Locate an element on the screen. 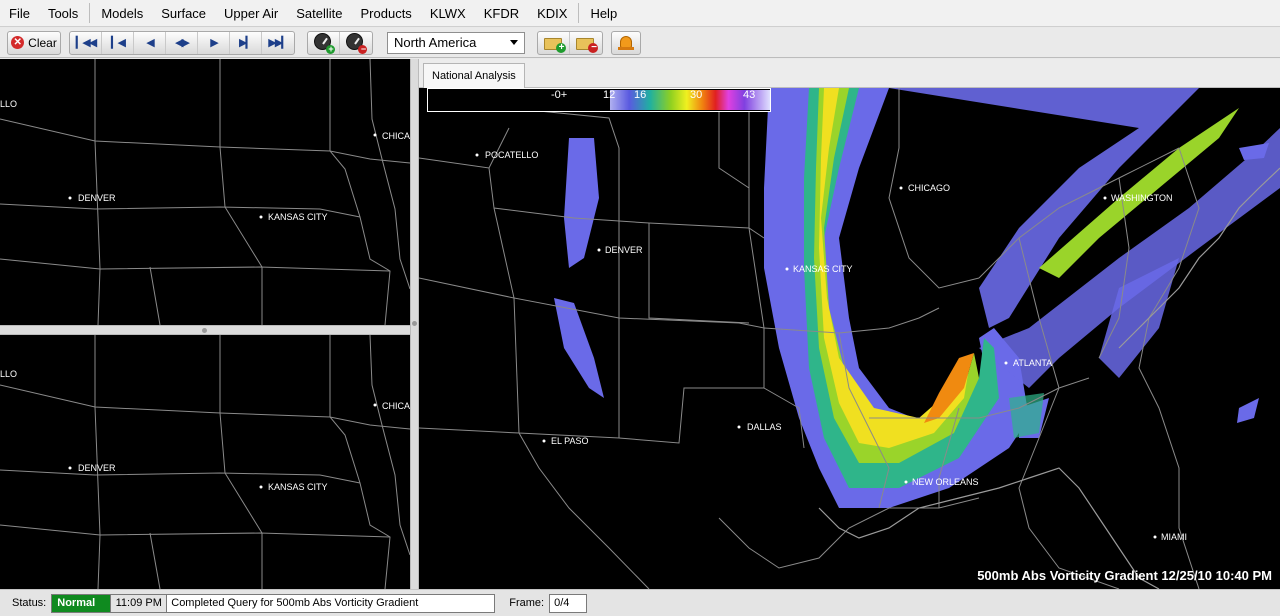 This screenshot has width=1280, height=616. legend-label: -0+ is located at coordinates (559, 95).